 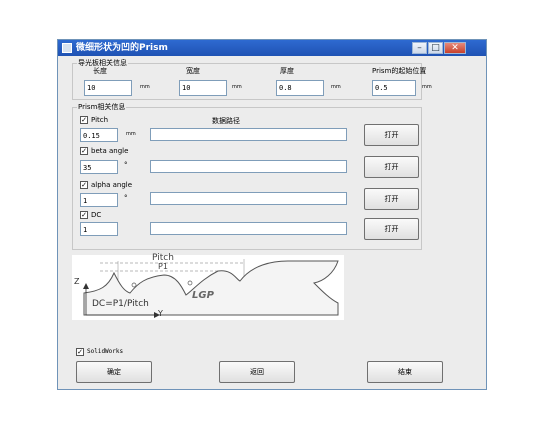 I want to click on dc-checkbox: ✓, so click(x=84, y=215).